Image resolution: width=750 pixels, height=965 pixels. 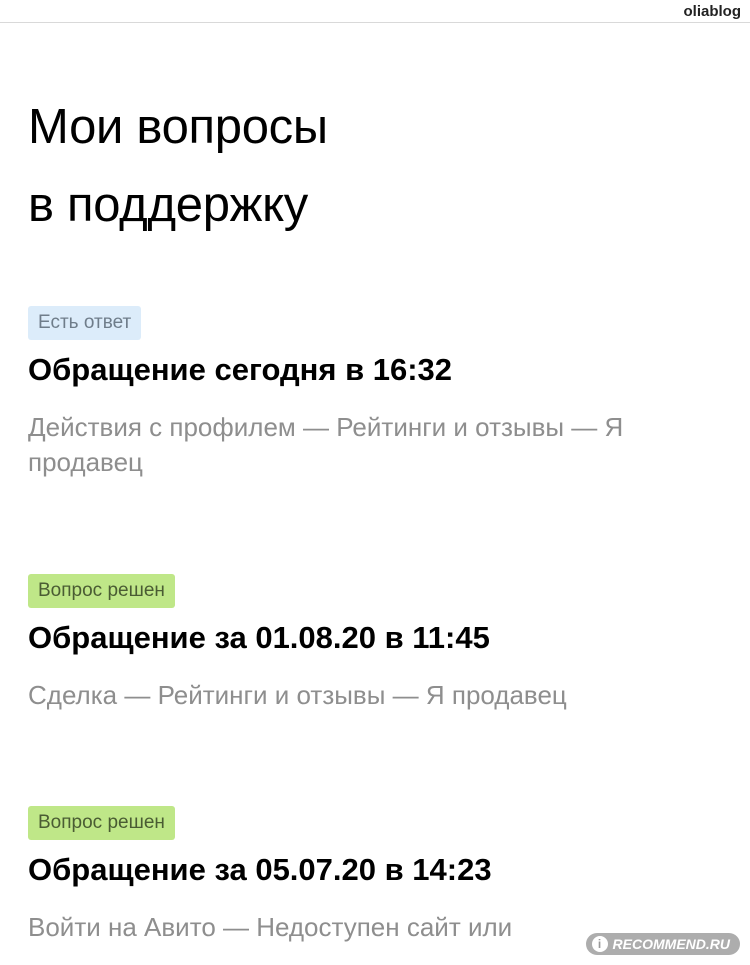 What do you see at coordinates (375, 11) in the screenshot?
I see `top-bar: oliablog` at bounding box center [375, 11].